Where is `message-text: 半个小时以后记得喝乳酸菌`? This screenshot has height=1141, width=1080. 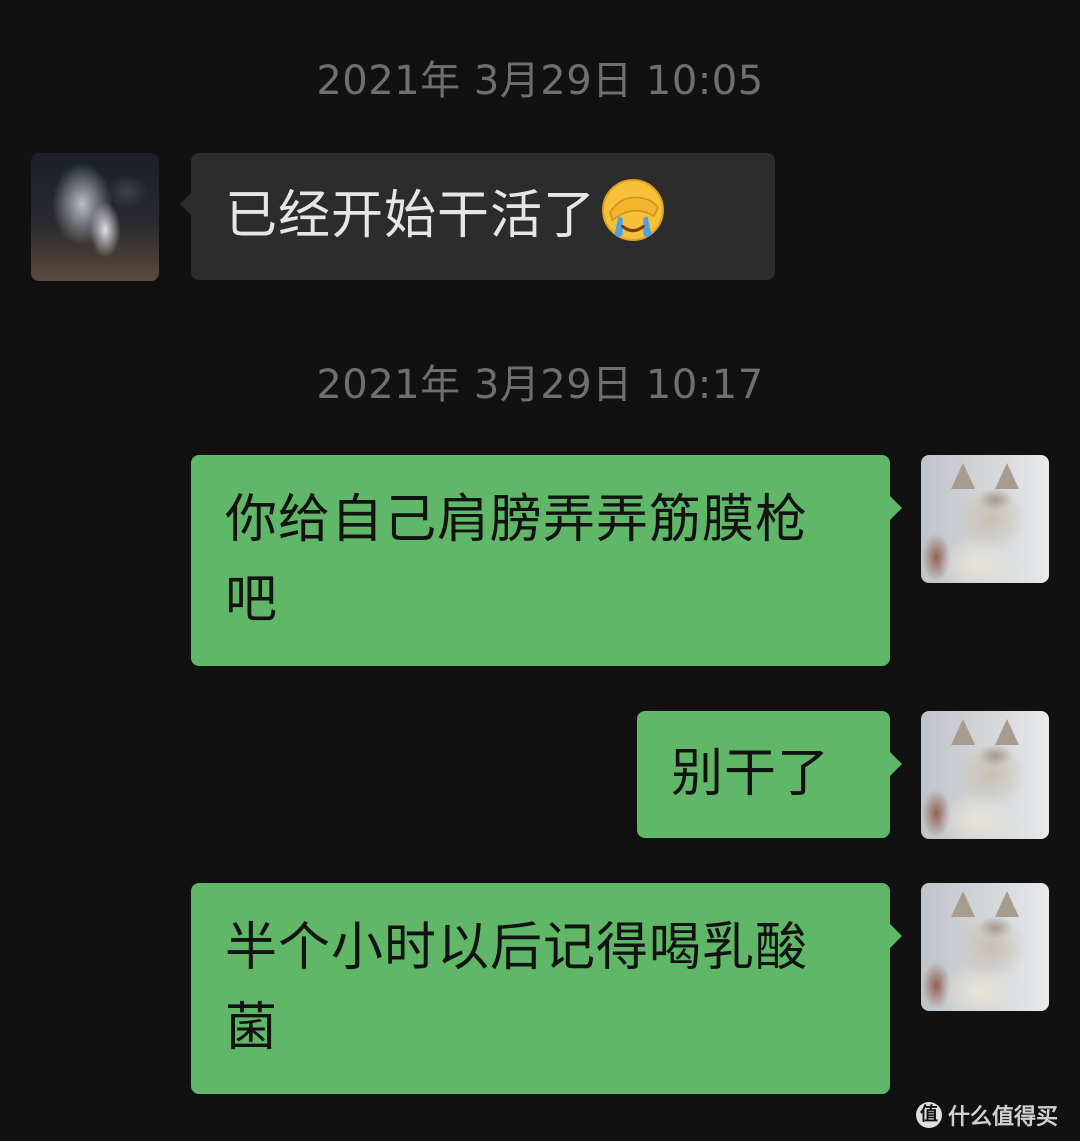
message-text: 半个小时以后记得喝乳酸菌 is located at coordinates (517, 988).